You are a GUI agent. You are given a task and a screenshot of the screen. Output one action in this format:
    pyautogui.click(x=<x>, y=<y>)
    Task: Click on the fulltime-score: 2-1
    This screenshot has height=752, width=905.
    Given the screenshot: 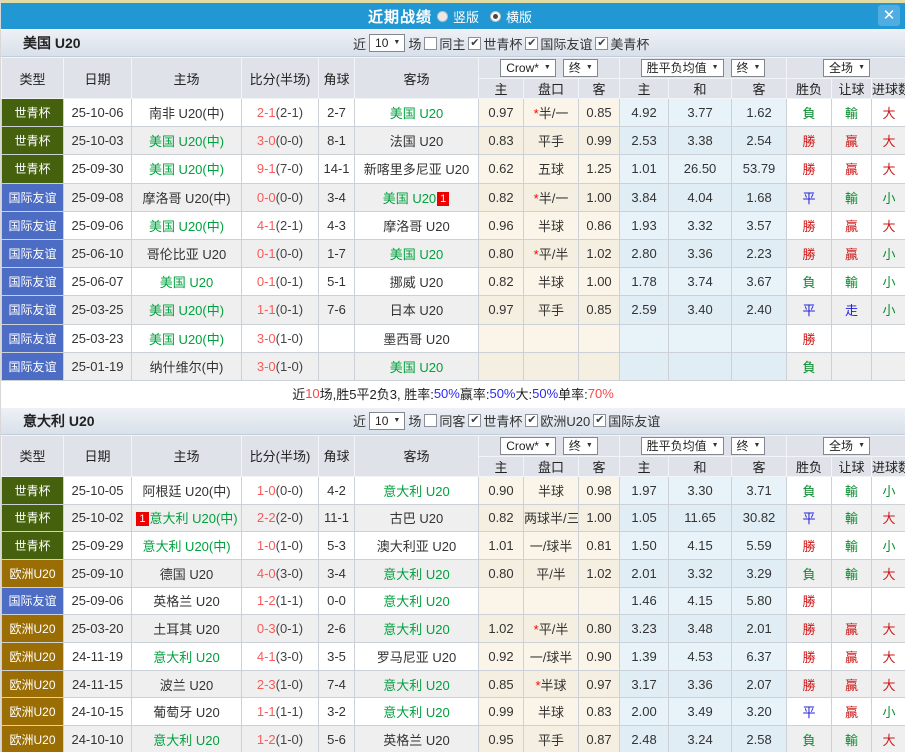 What is the action you would take?
    pyautogui.click(x=266, y=113)
    